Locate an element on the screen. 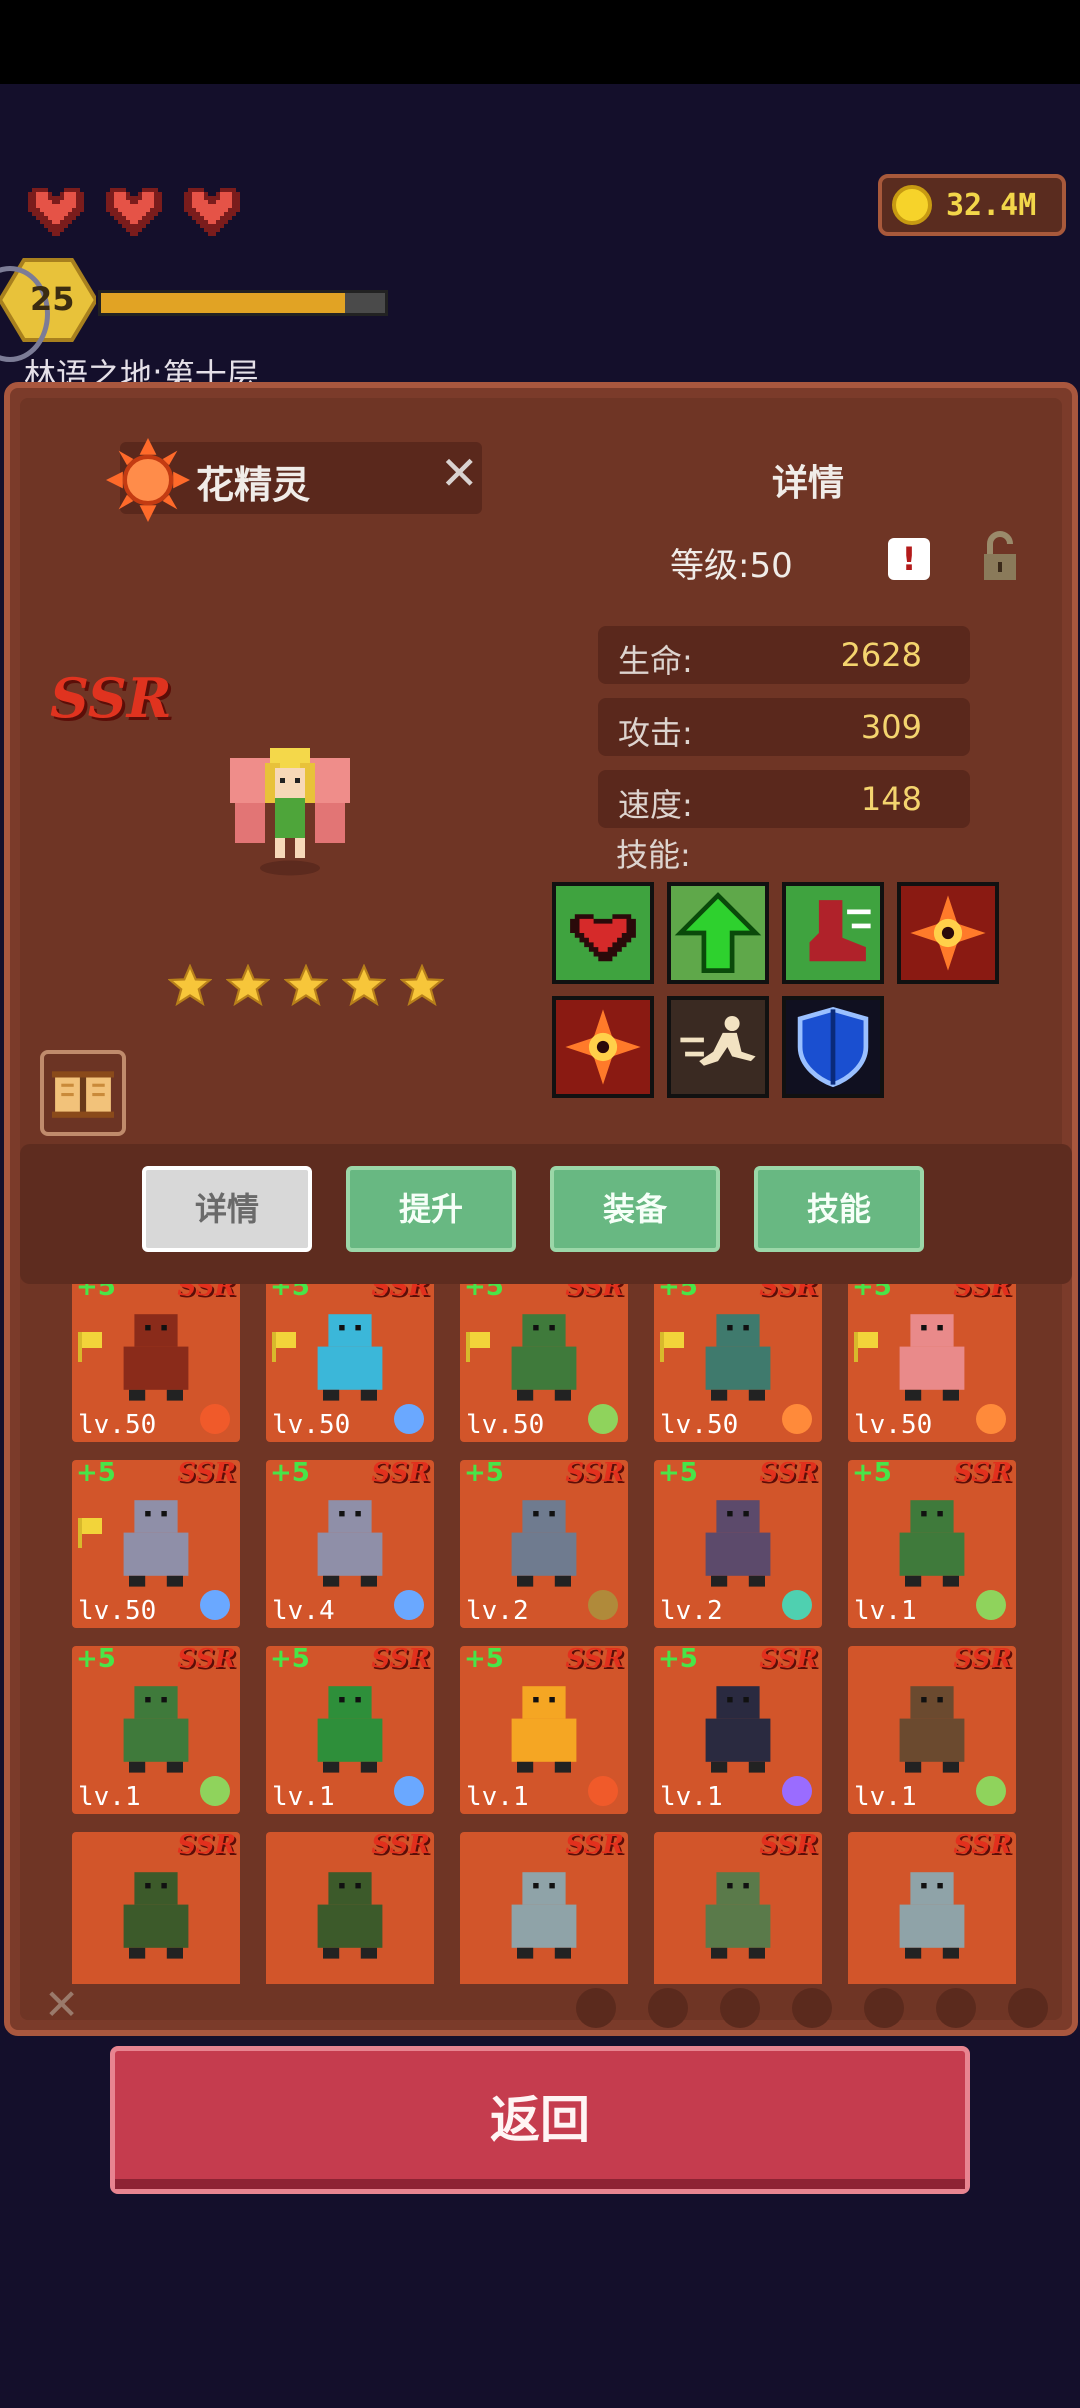 The width and height of the screenshot is (1080, 2408). dash-skill-icon is located at coordinates (718, 1047).